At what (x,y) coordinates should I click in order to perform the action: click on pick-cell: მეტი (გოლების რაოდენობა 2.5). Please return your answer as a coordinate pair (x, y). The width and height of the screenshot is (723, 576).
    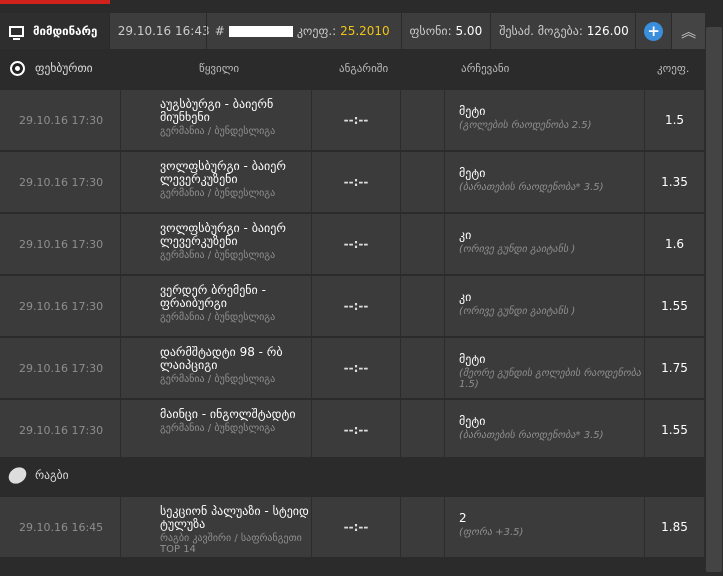
    Looking at the image, I should click on (545, 120).